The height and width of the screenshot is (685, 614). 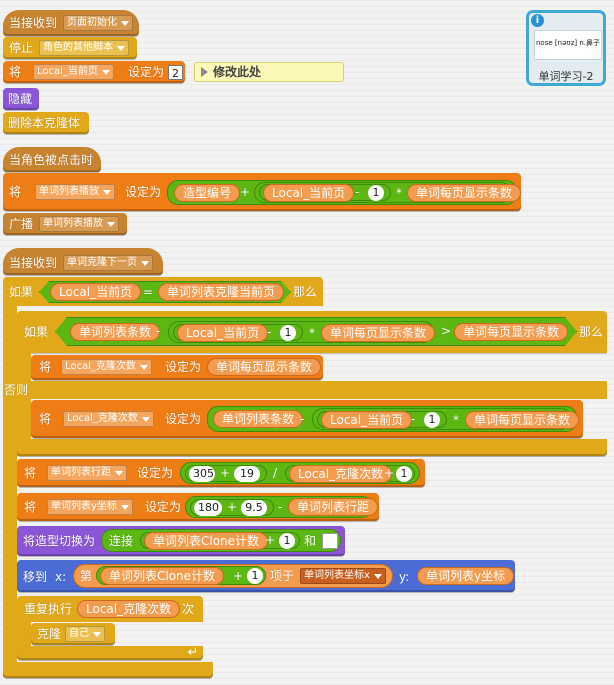 What do you see at coordinates (305, 390) in the screenshot?
I see `else-bar: 否则` at bounding box center [305, 390].